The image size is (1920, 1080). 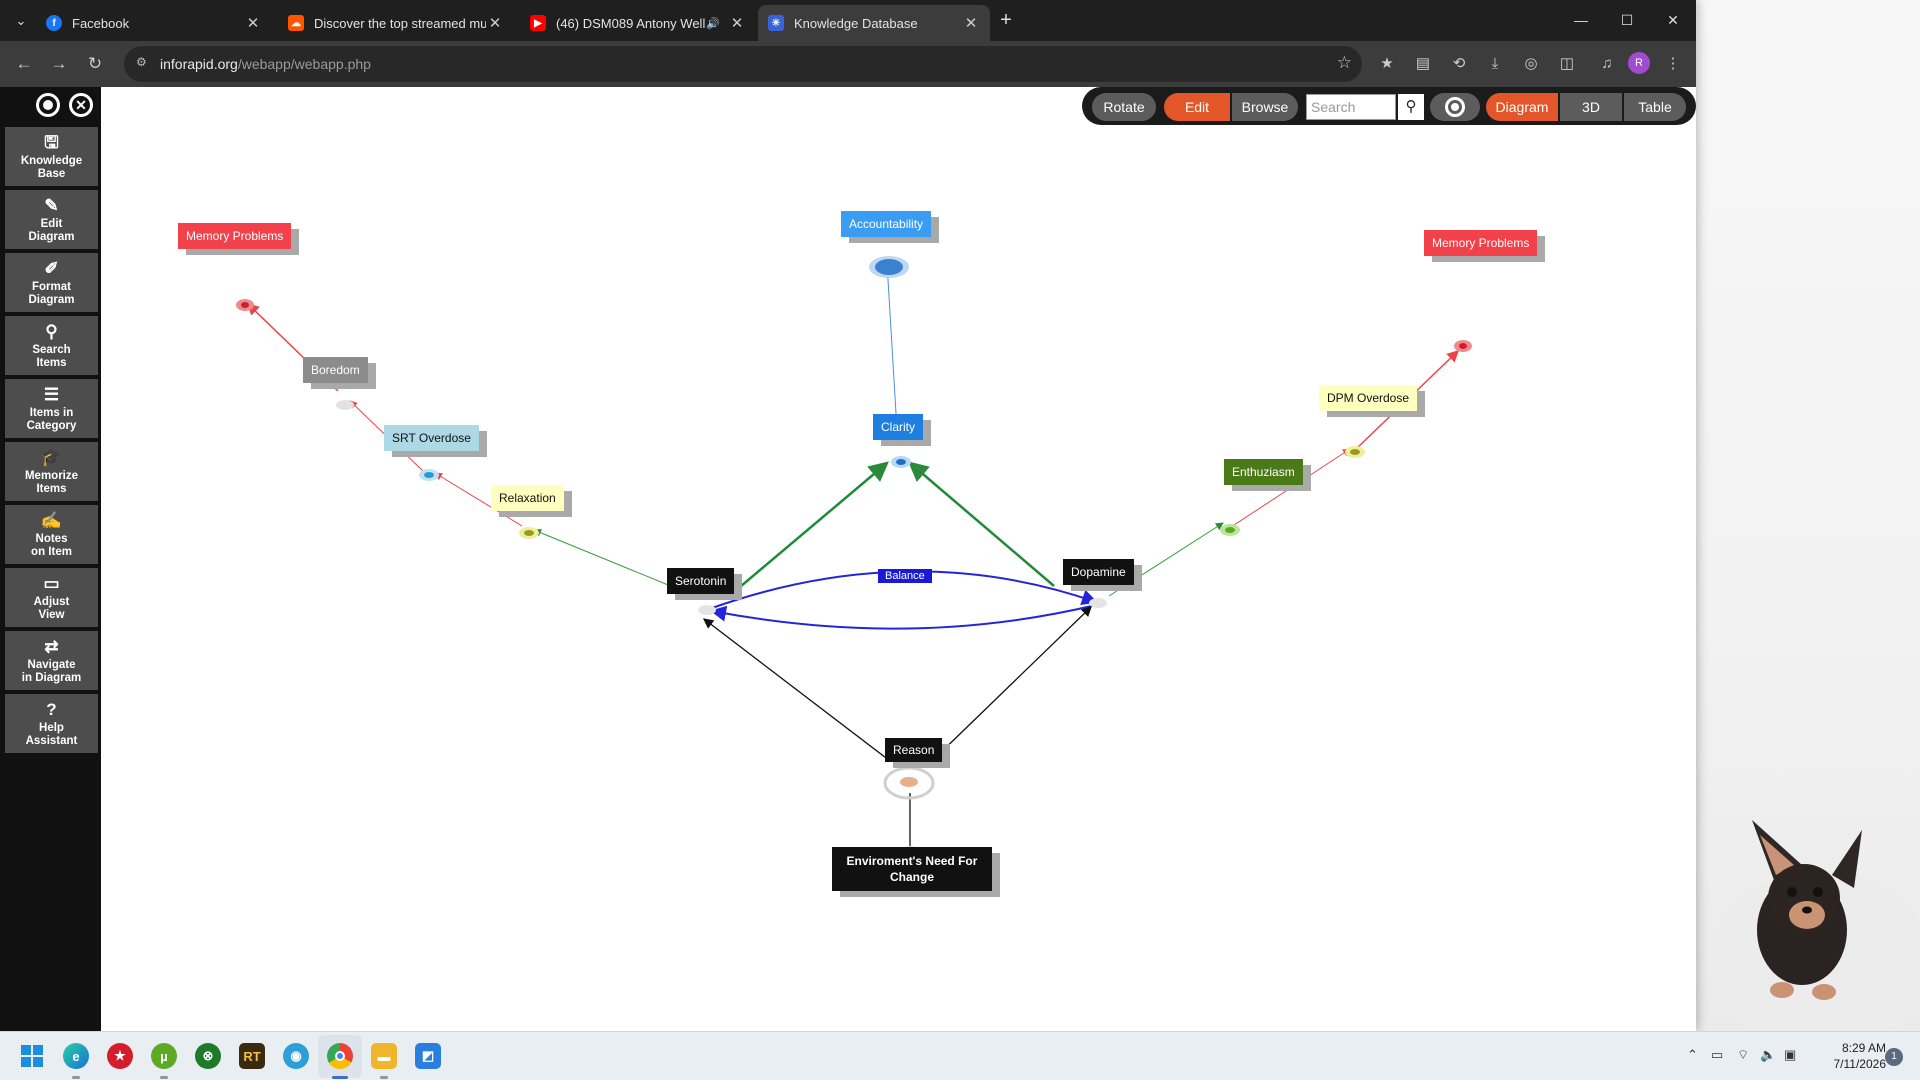 What do you see at coordinates (235, 236) in the screenshot?
I see `node-memory-problems-left: Memory Problems` at bounding box center [235, 236].